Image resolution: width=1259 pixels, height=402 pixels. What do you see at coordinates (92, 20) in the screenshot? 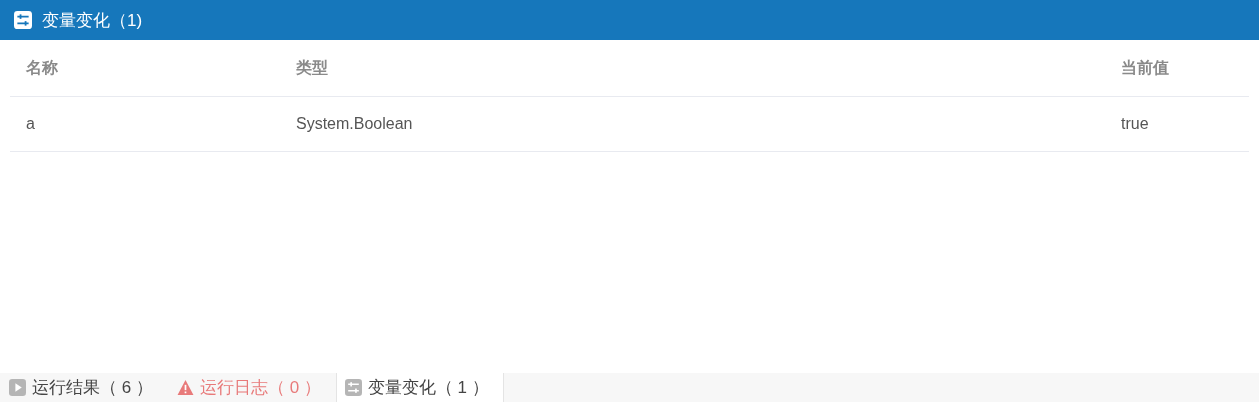
I see `panel-title: 变量变化（1)` at bounding box center [92, 20].